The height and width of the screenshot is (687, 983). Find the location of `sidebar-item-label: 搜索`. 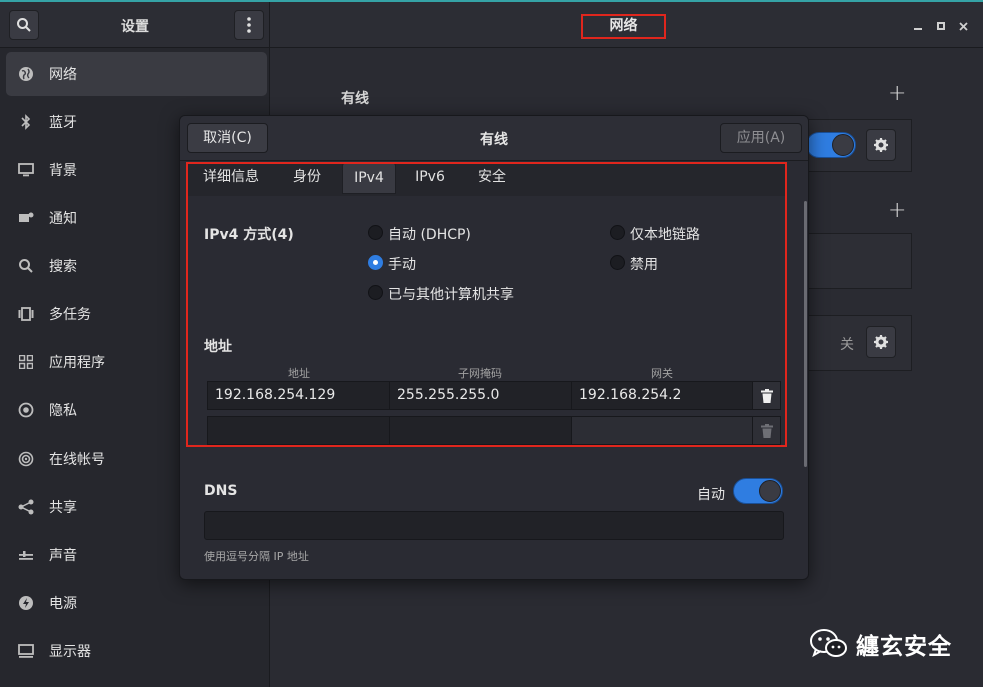

sidebar-item-label: 搜索 is located at coordinates (63, 267).